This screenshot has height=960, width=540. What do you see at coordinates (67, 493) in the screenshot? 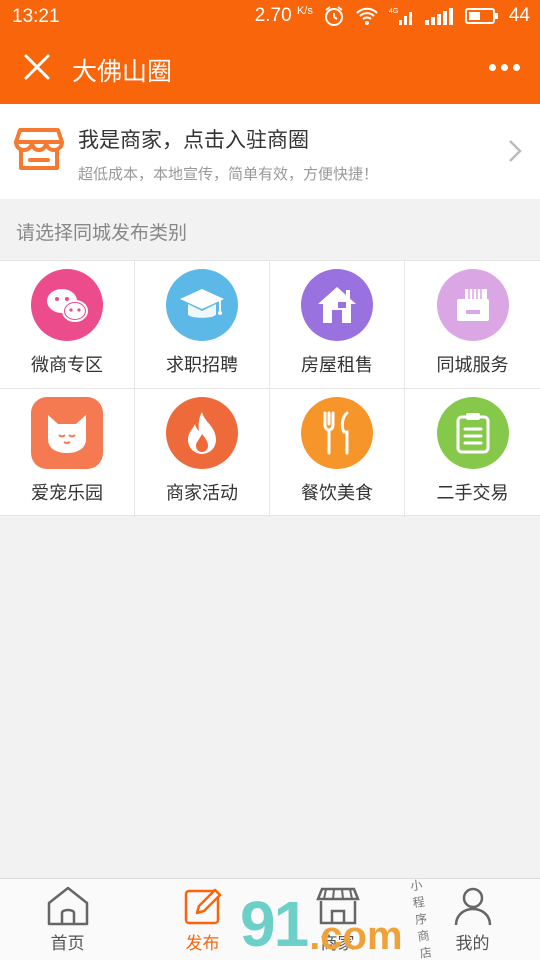
I see `category-label: 爱宠乐园` at bounding box center [67, 493].